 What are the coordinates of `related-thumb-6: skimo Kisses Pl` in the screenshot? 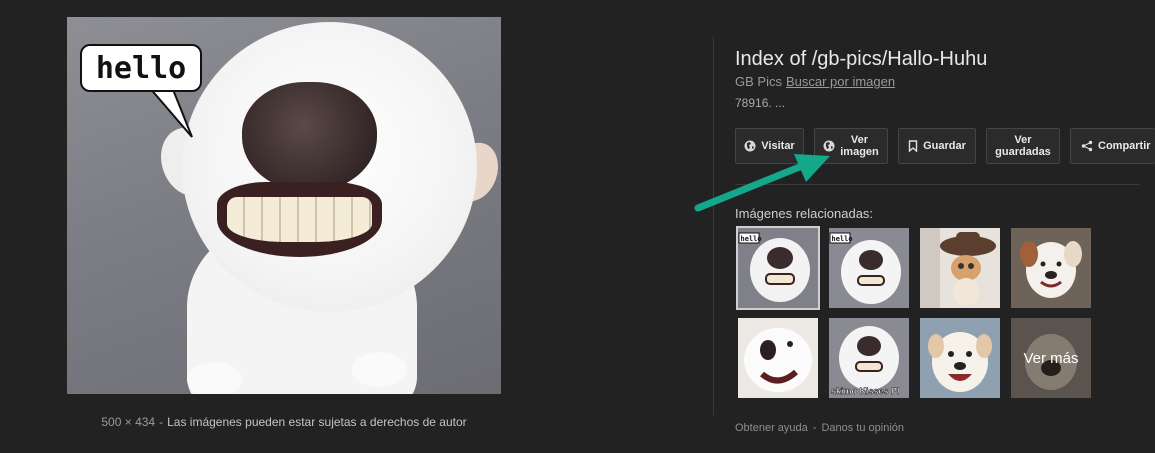 It's located at (869, 358).